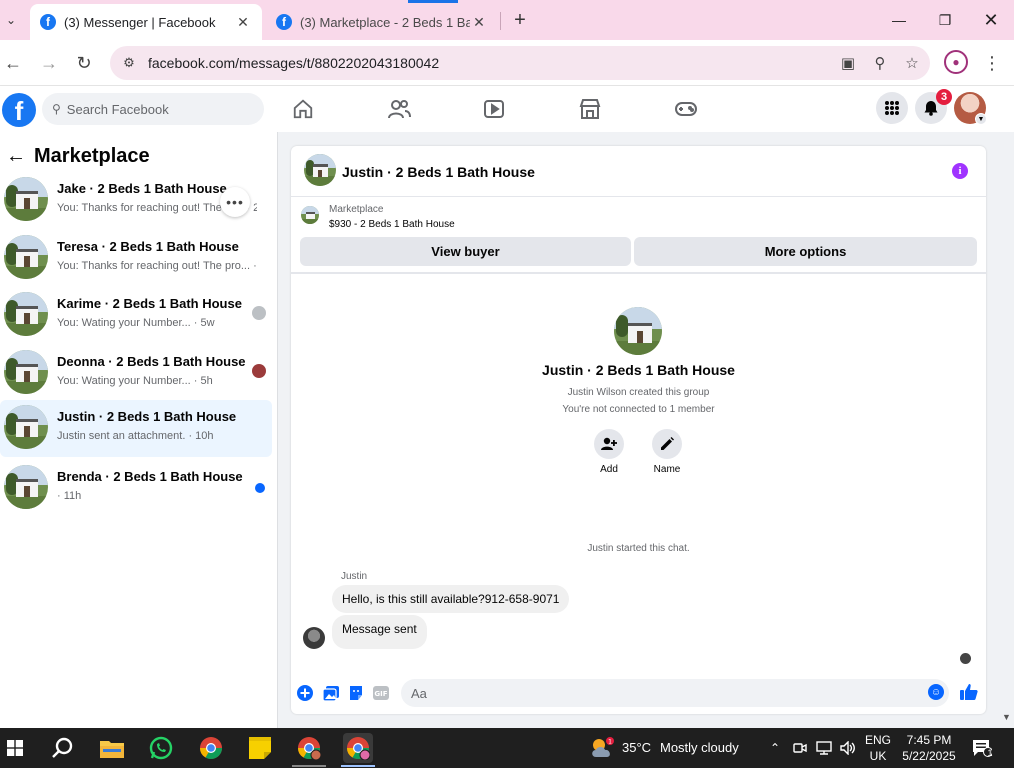  I want to click on menu-grid-icon, so click(892, 108).